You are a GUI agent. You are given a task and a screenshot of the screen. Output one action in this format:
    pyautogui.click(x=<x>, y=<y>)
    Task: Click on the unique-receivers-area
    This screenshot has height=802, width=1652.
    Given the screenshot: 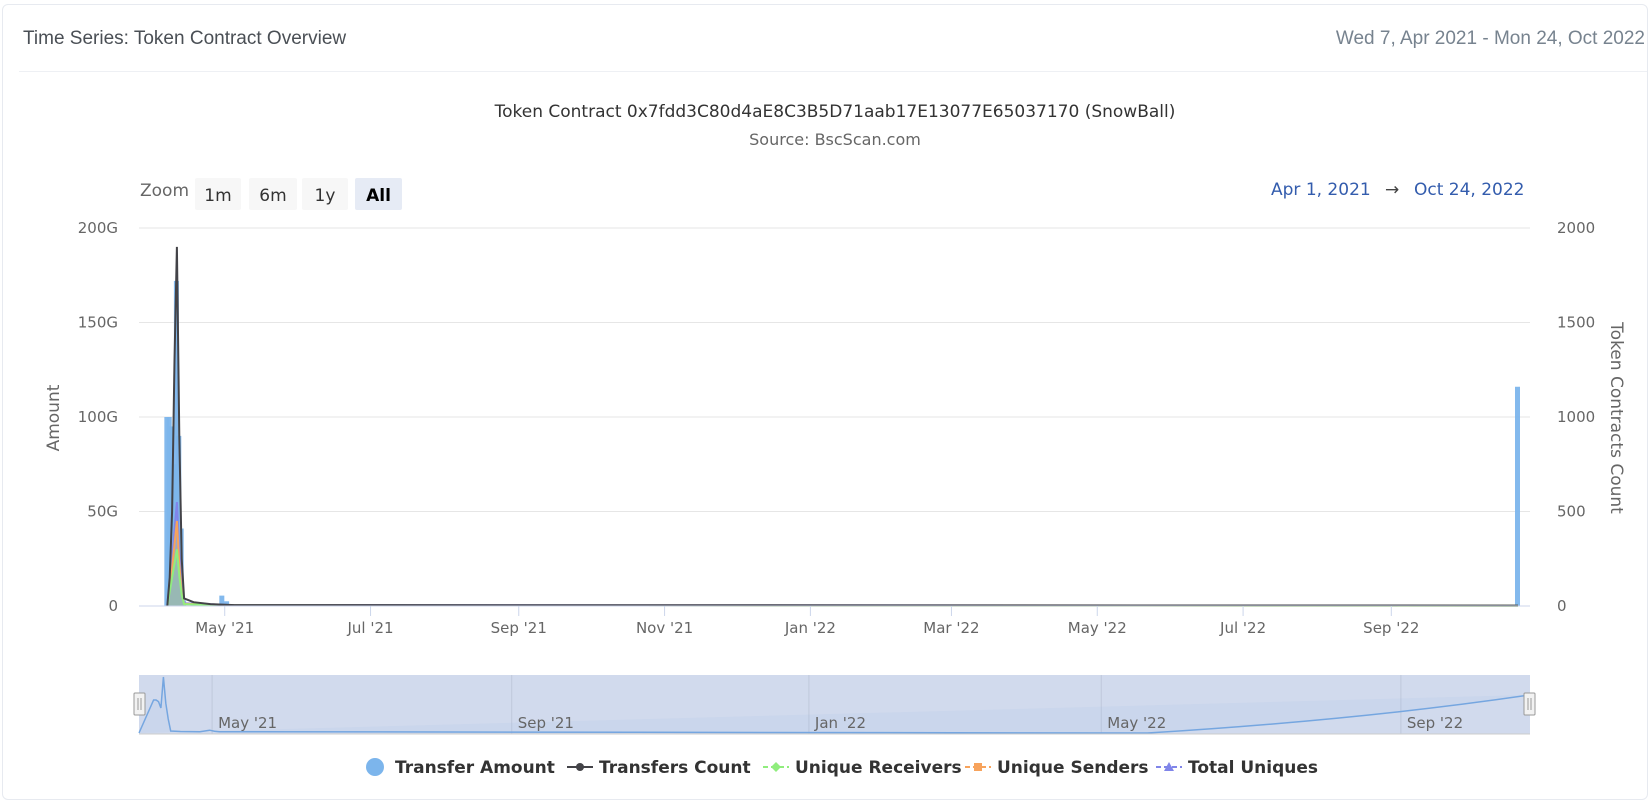 What is the action you would take?
    pyautogui.click(x=842, y=577)
    